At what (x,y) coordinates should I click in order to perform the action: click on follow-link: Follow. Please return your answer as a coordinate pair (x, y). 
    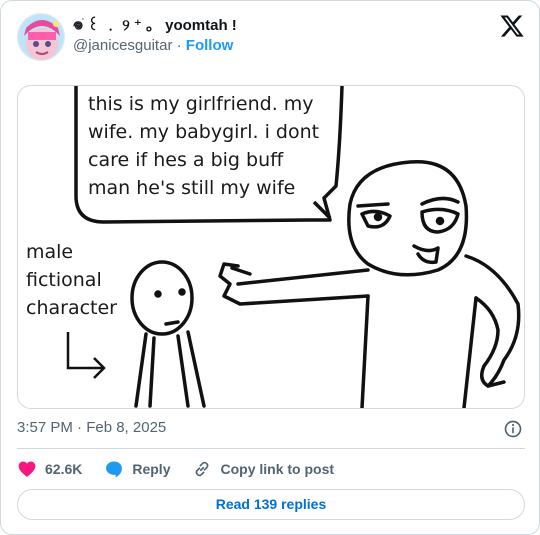
    Looking at the image, I should click on (210, 45).